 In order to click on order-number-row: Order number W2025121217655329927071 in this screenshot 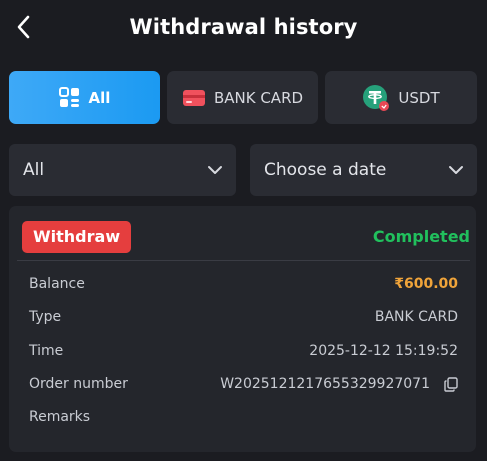, I will do `click(243, 384)`.